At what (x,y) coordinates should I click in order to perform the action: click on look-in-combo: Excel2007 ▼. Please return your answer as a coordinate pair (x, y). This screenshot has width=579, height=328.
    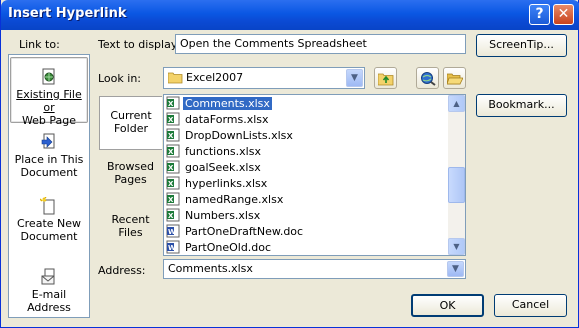
    Looking at the image, I should click on (264, 78).